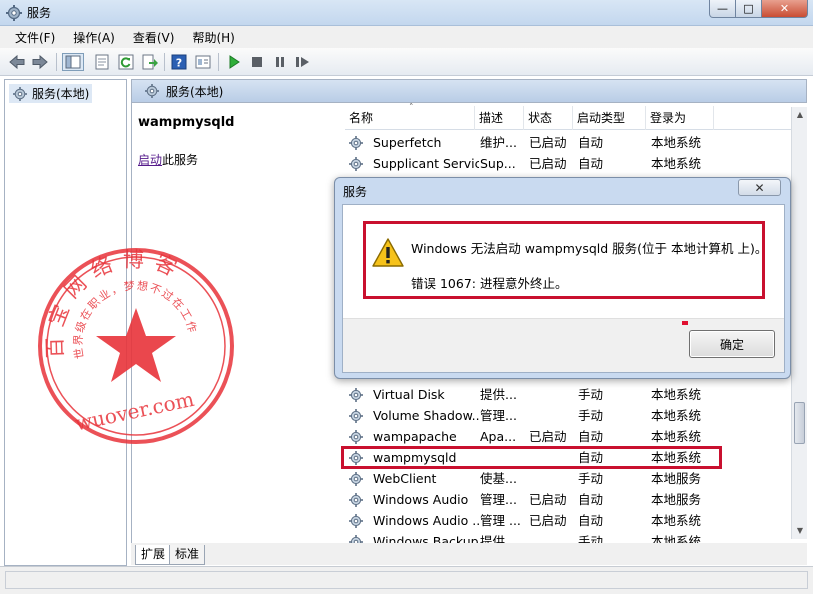 Image resolution: width=813 pixels, height=594 pixels. I want to click on back-button, so click(17, 62).